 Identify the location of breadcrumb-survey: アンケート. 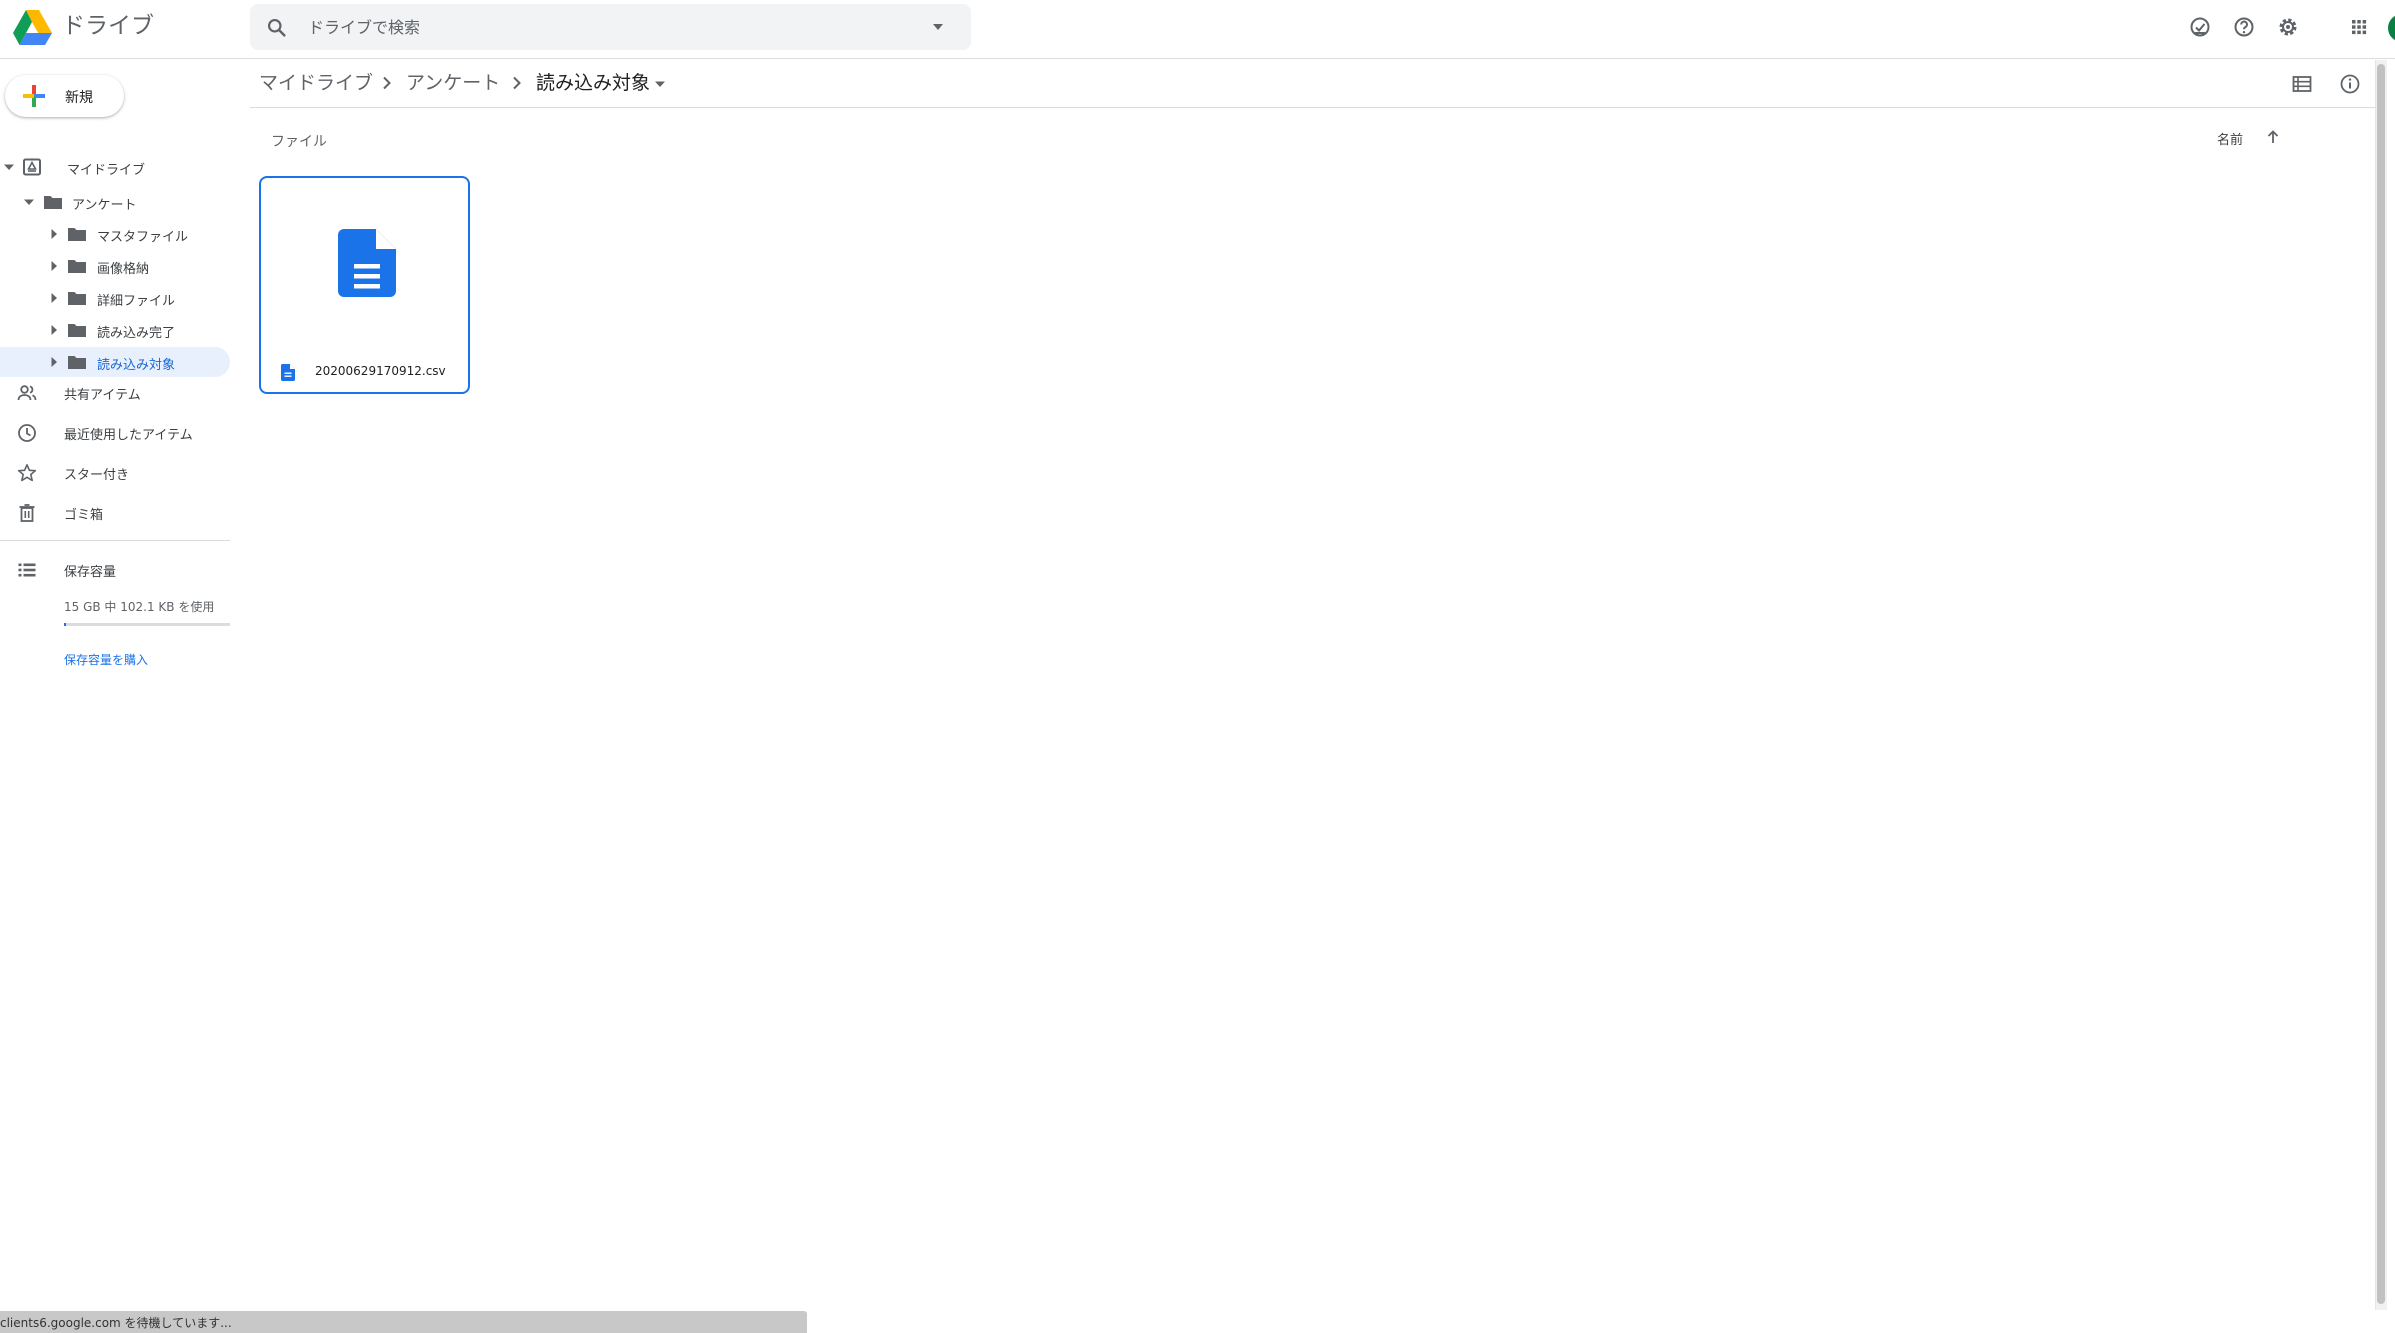
(453, 83).